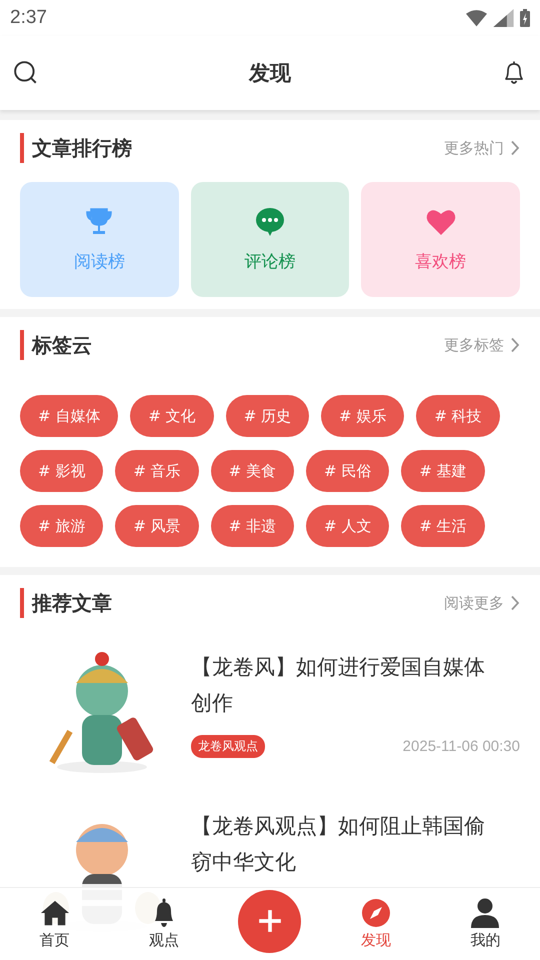  What do you see at coordinates (69, 416) in the screenshot?
I see `tag-chip: # 自媒体` at bounding box center [69, 416].